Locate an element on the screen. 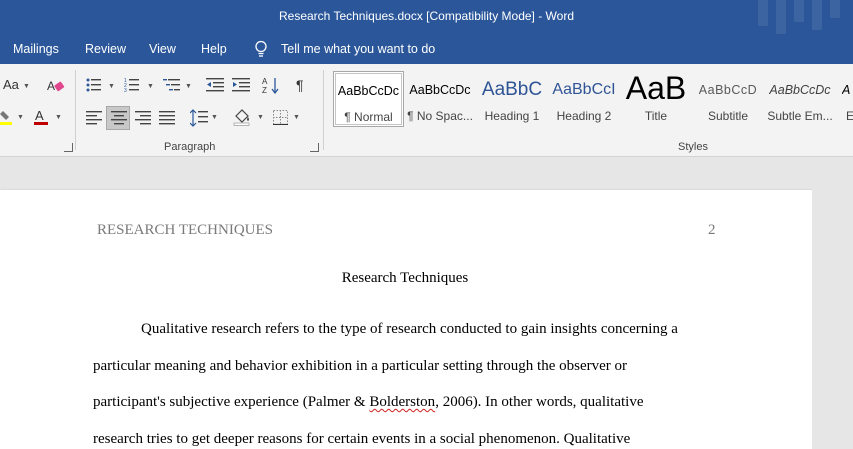  vertical-scrollbar is located at coordinates (832, 303).